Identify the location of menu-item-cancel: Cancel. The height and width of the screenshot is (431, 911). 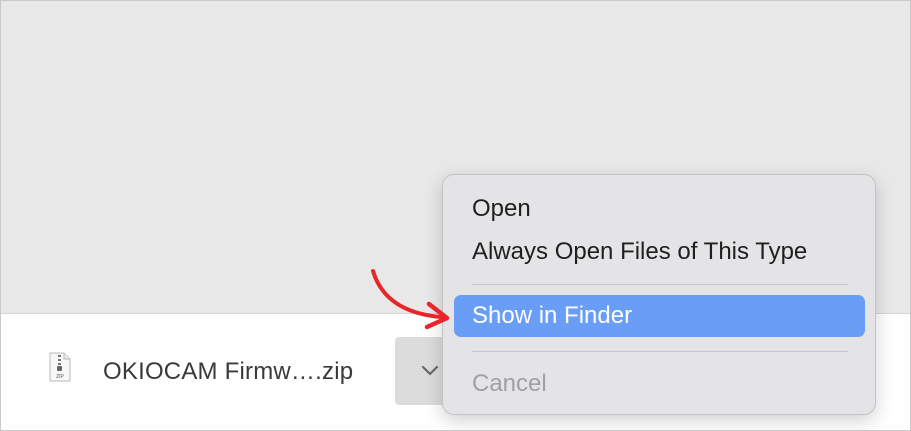
(509, 383).